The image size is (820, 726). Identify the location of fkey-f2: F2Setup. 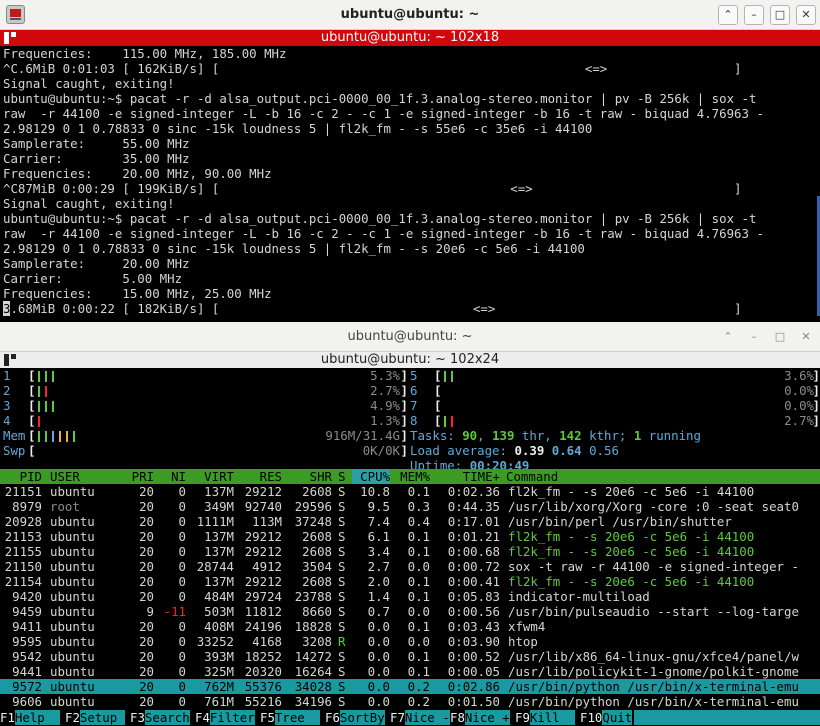
(95, 717).